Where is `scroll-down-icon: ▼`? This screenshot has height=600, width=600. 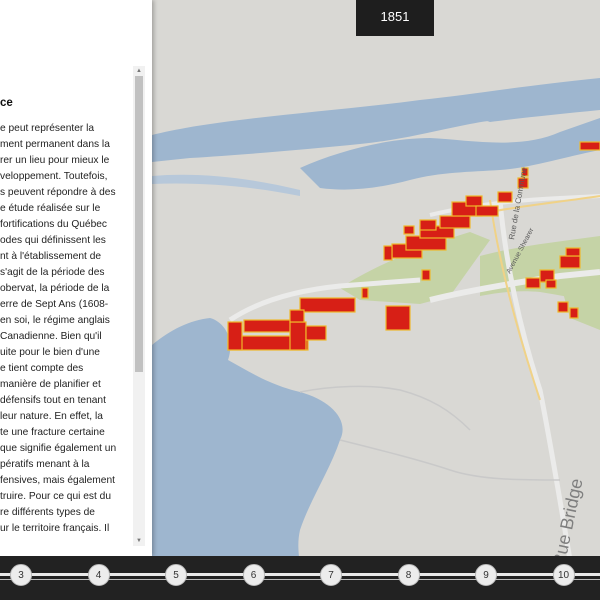 scroll-down-icon: ▼ is located at coordinates (139, 541).